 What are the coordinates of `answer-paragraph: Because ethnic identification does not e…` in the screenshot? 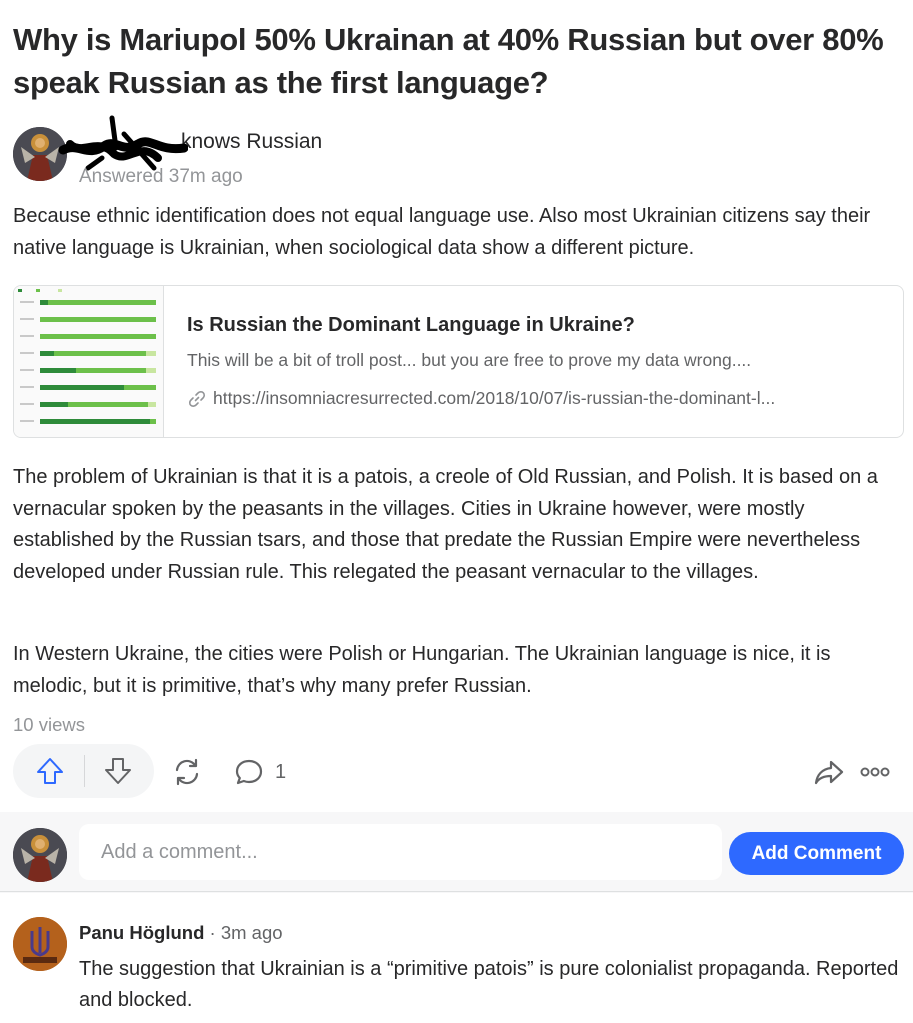 It's located at (442, 232).